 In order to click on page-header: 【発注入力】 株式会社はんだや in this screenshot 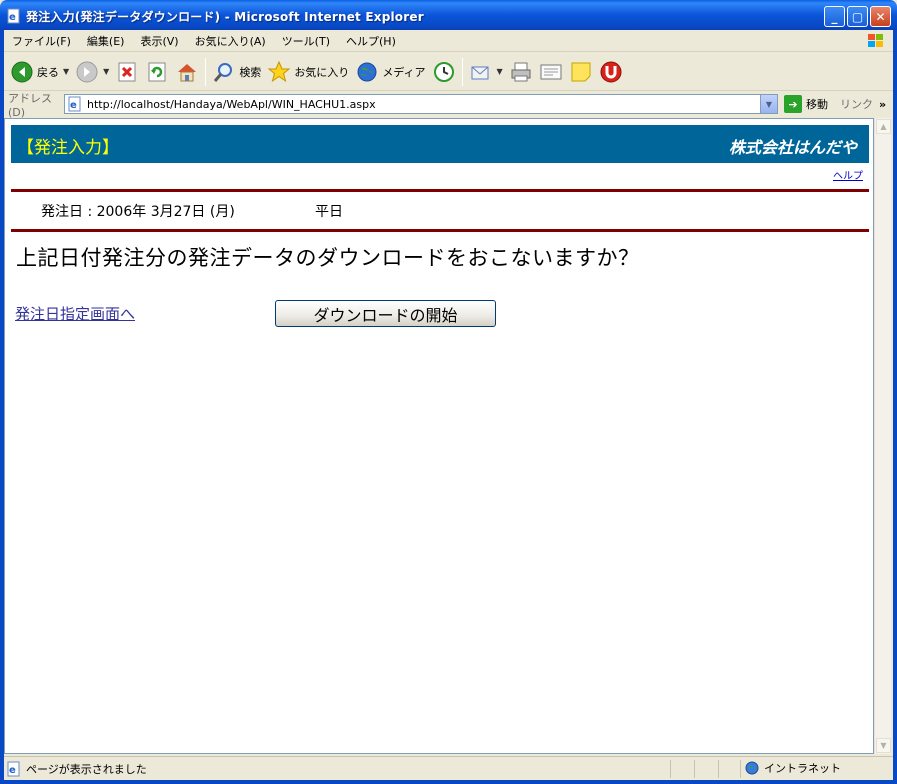, I will do `click(440, 144)`.